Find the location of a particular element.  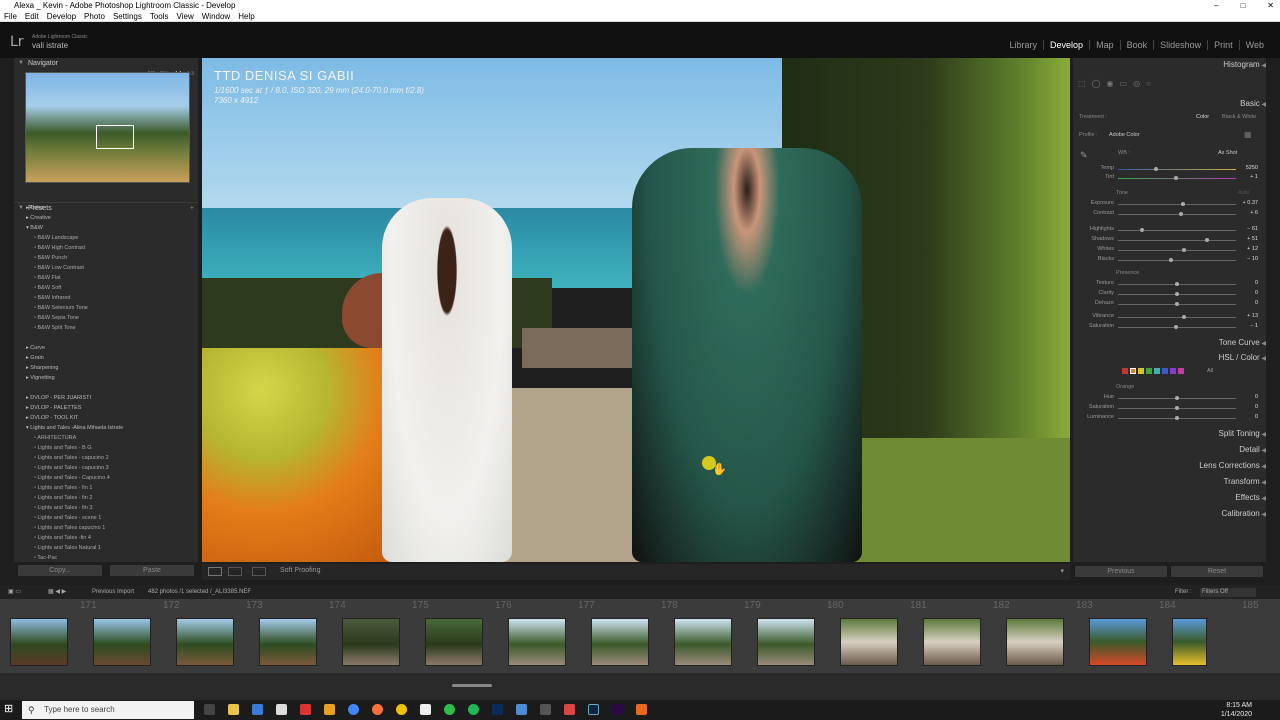

brush-icon: ○ is located at coordinates (1148, 85).